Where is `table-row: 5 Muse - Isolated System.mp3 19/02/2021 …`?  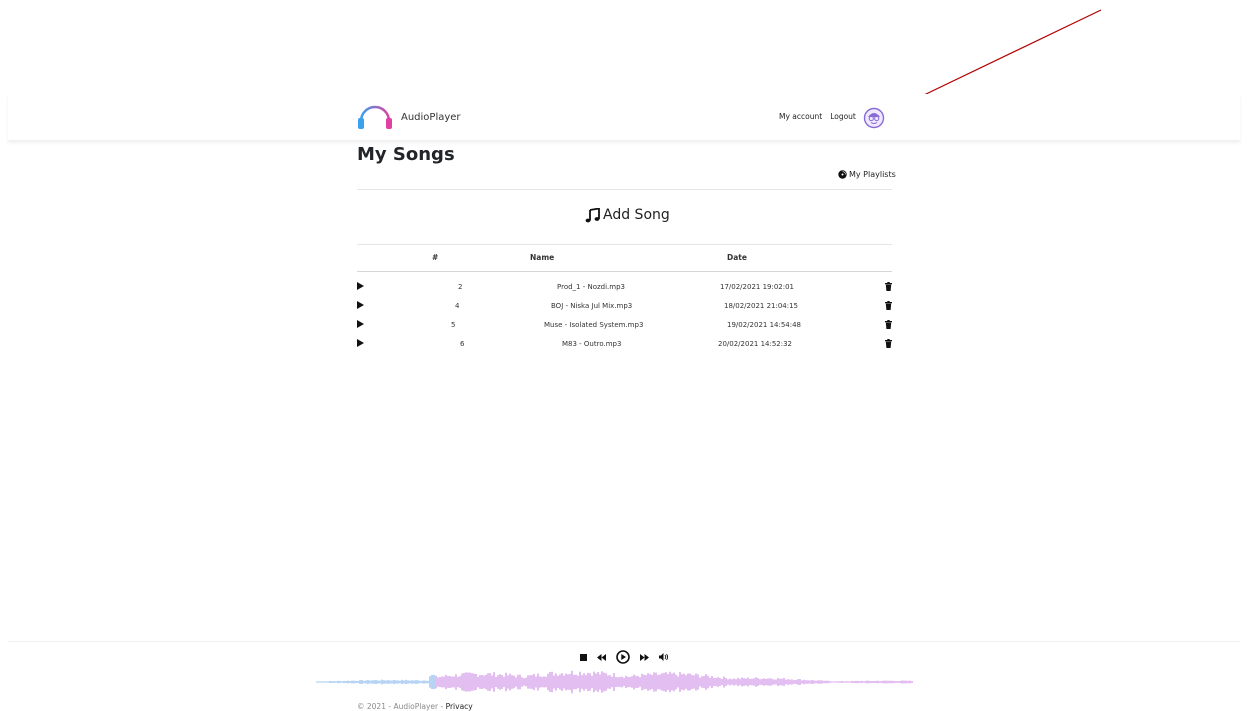 table-row: 5 Muse - Isolated System.mp3 19/02/2021 … is located at coordinates (624, 325).